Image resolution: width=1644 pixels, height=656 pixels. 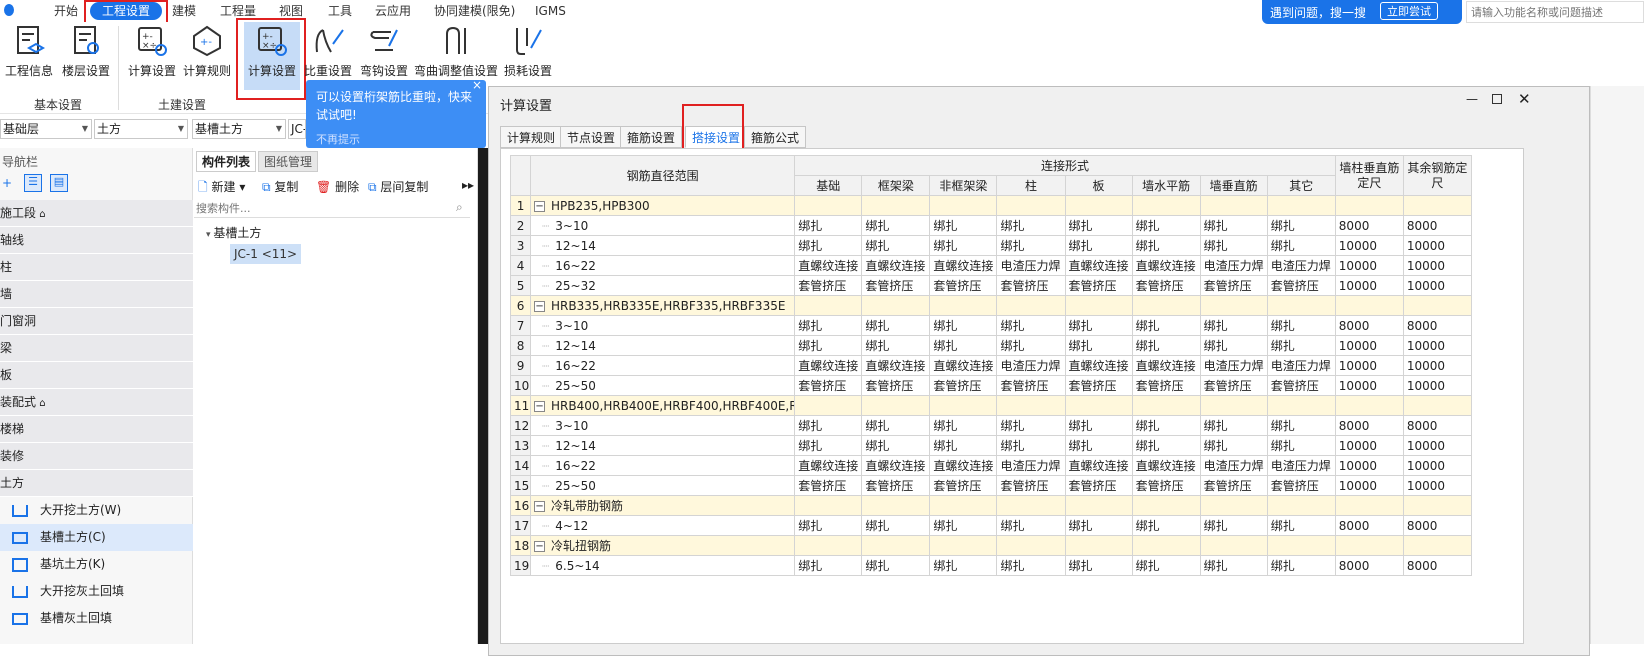 What do you see at coordinates (233, 232) in the screenshot?
I see `tree-root: ▾ 基槽土方` at bounding box center [233, 232].